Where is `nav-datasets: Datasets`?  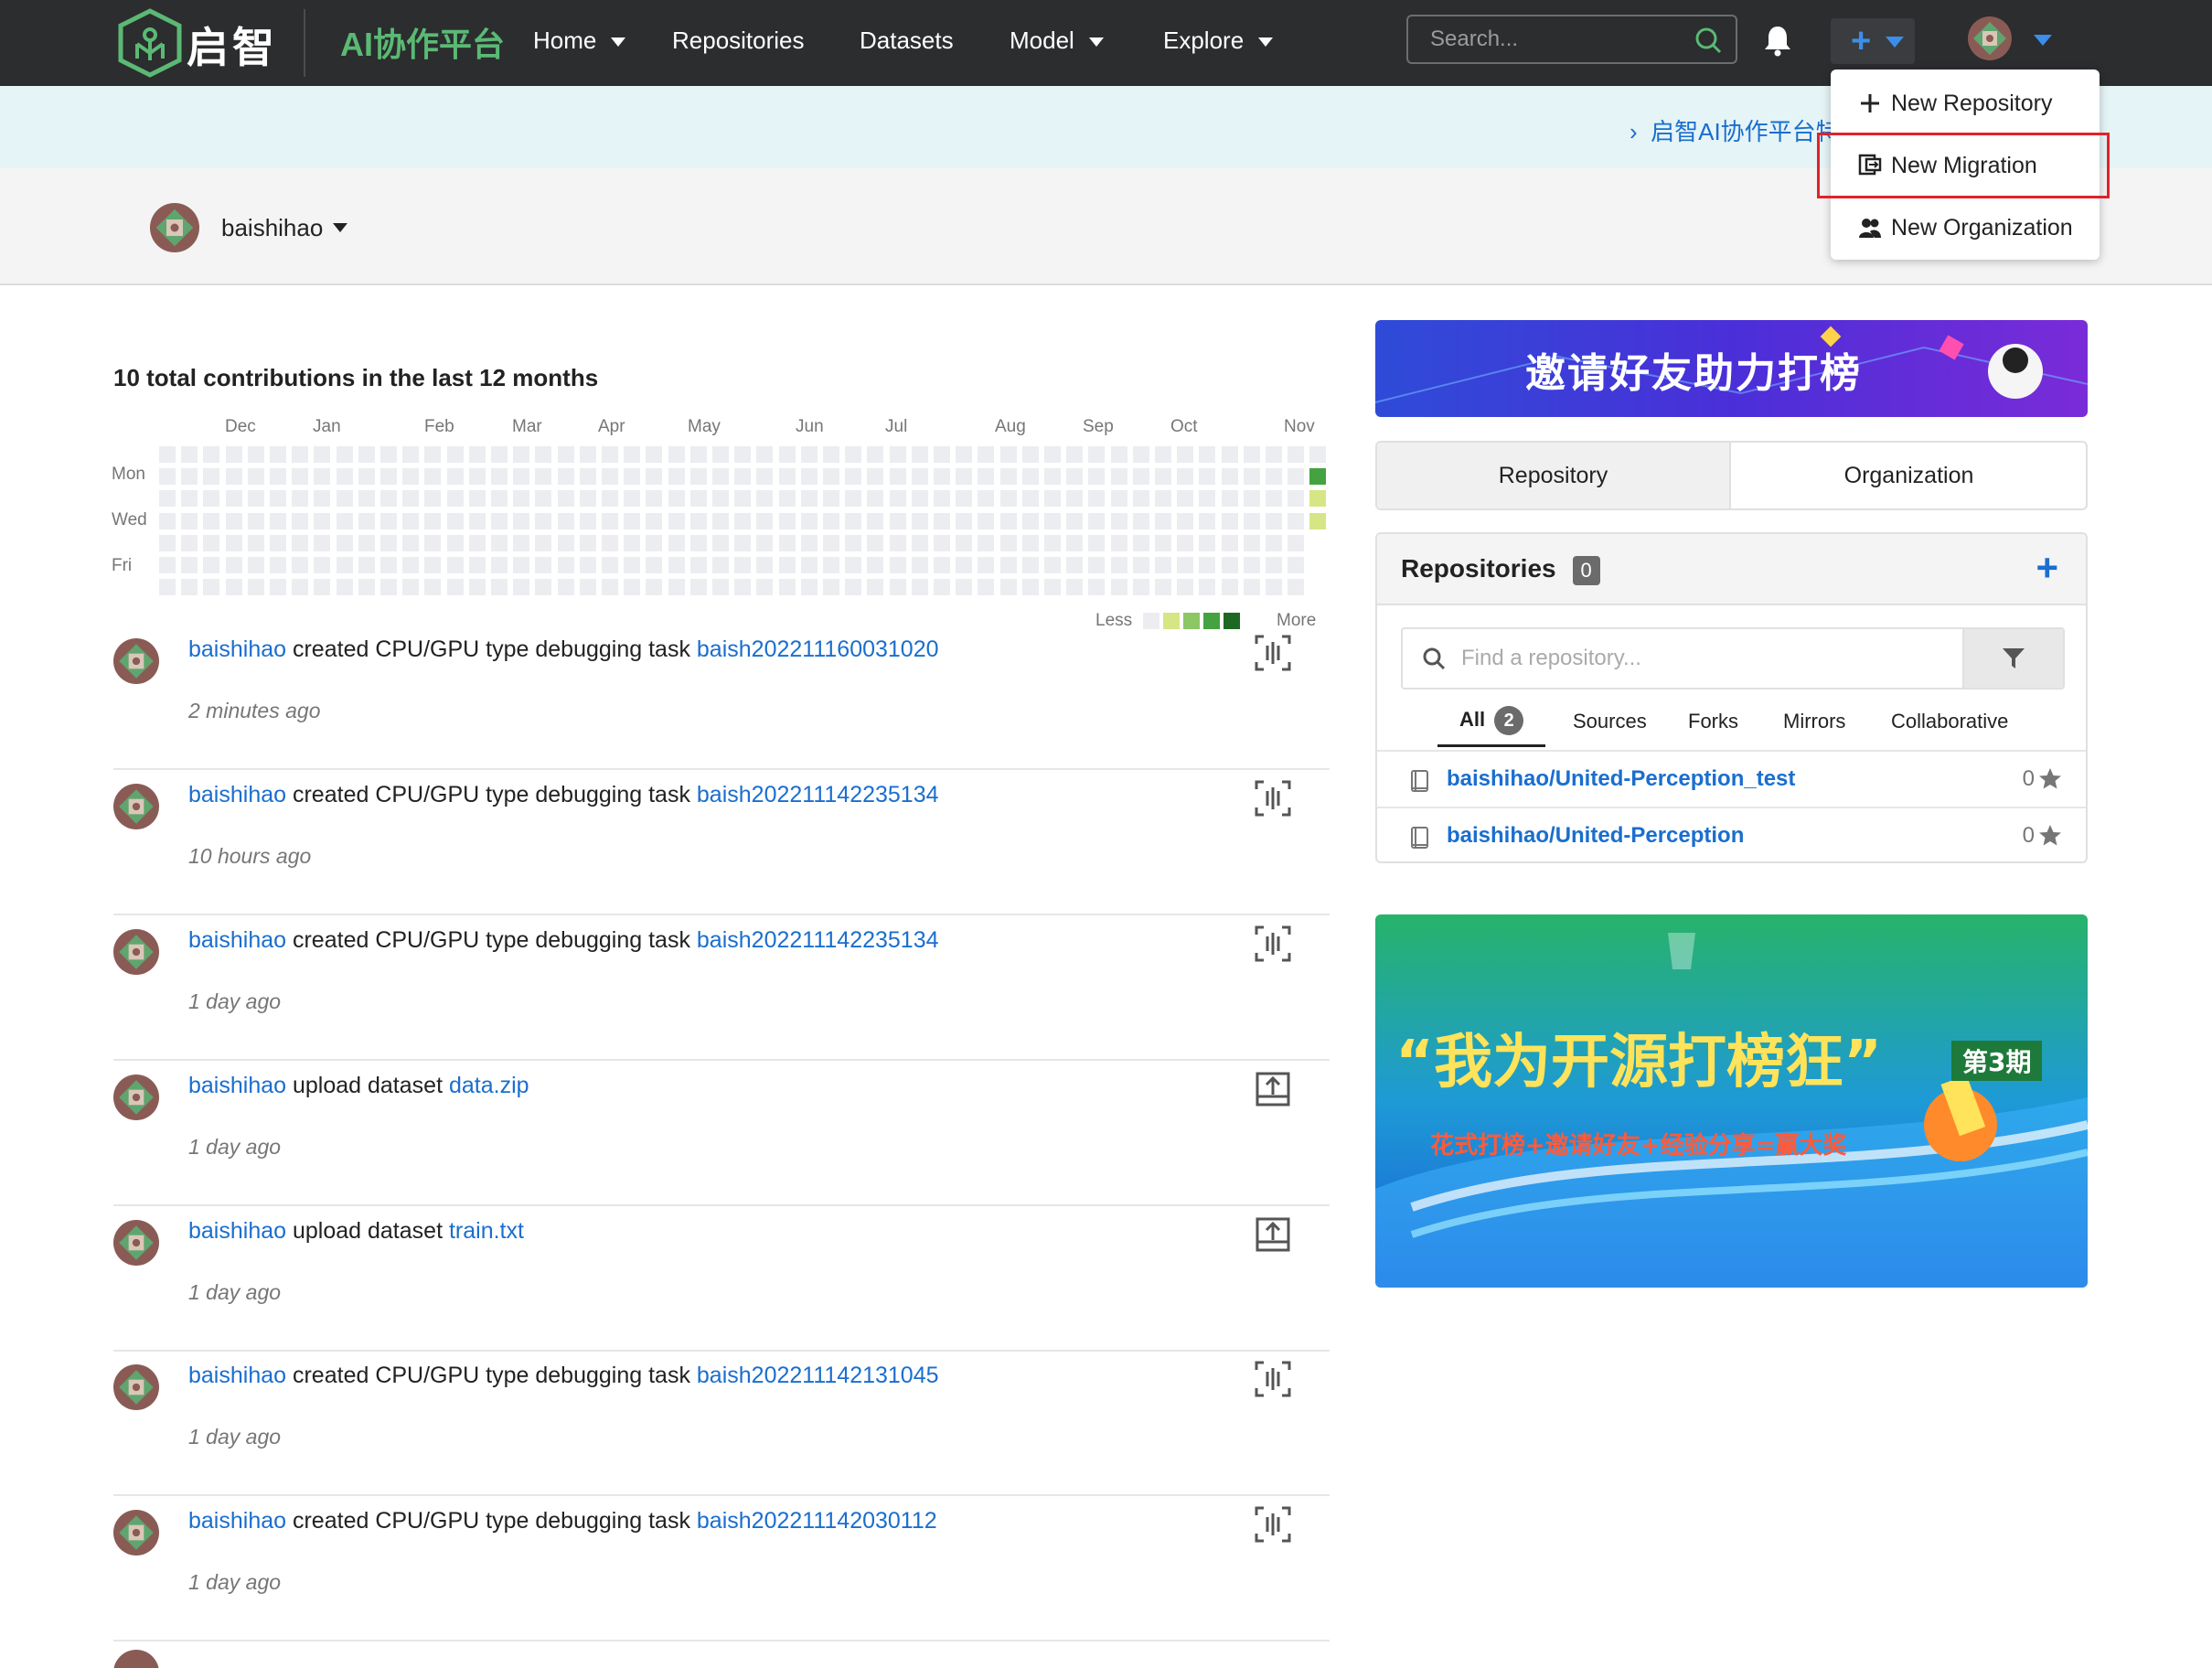 nav-datasets: Datasets is located at coordinates (907, 44).